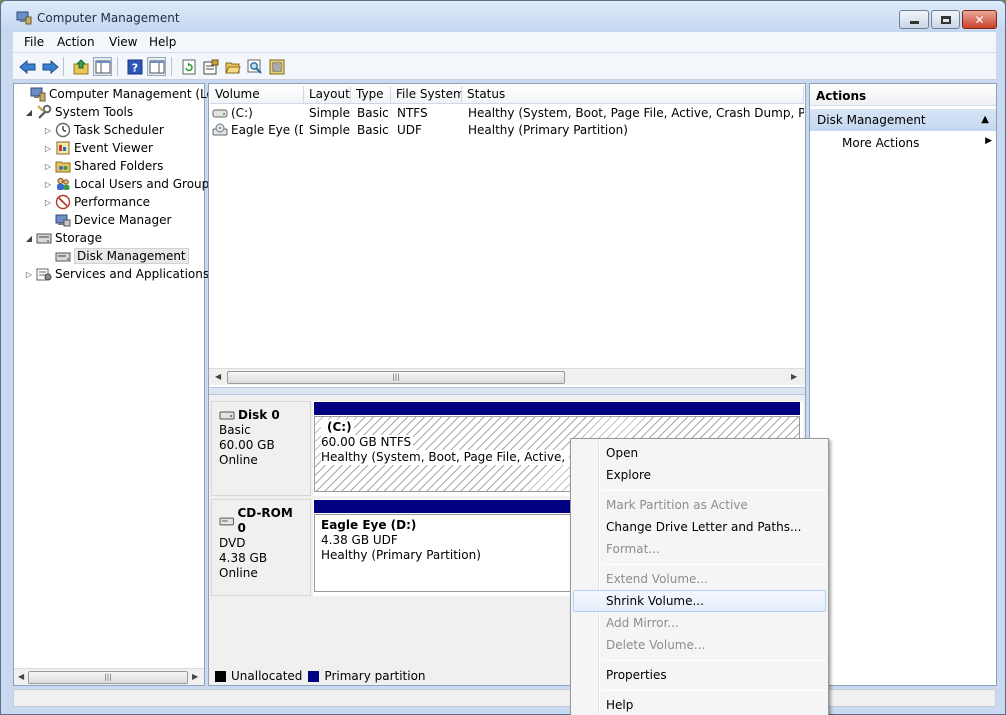 This screenshot has width=1006, height=715. What do you see at coordinates (34, 42) in the screenshot?
I see `menu-file: File` at bounding box center [34, 42].